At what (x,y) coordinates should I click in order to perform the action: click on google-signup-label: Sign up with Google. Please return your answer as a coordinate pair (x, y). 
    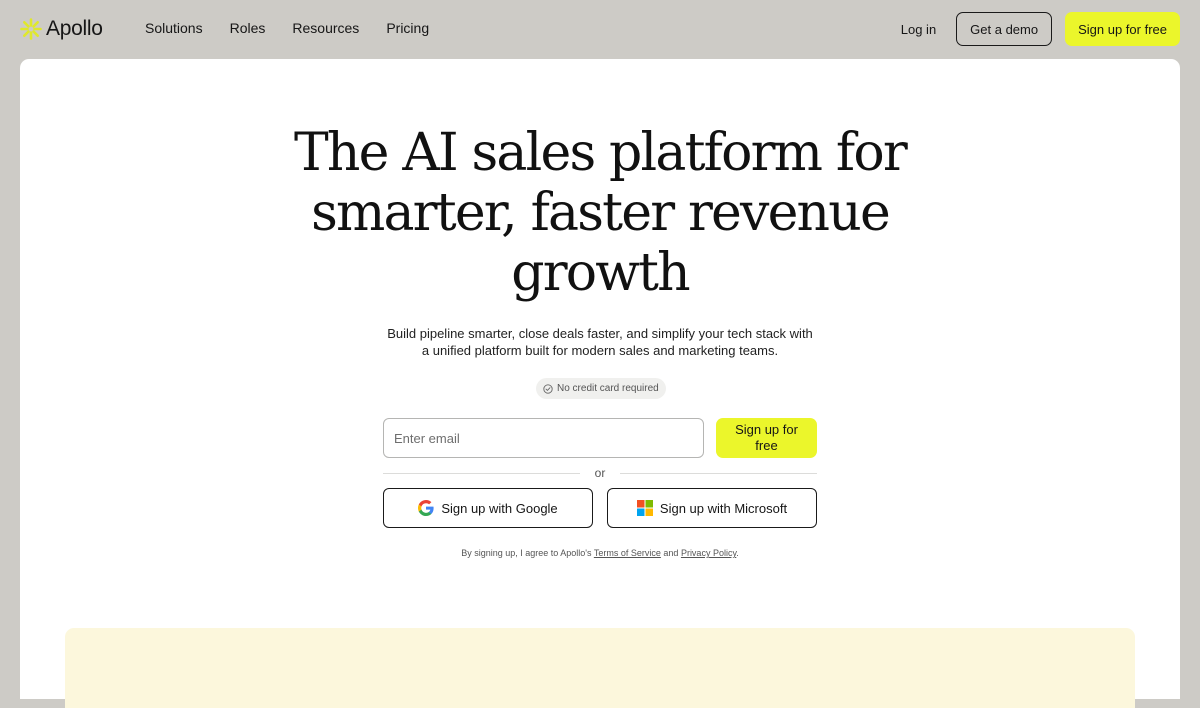
    Looking at the image, I should click on (499, 508).